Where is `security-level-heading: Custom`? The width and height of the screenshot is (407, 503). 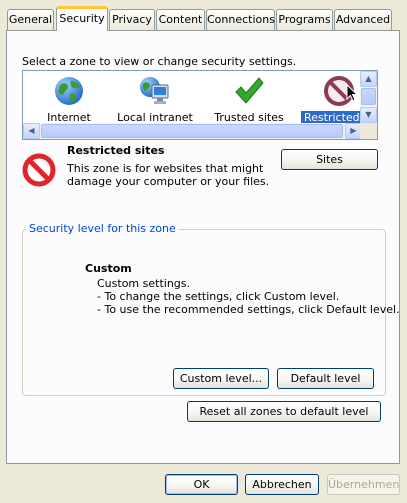
security-level-heading: Custom is located at coordinates (108, 268).